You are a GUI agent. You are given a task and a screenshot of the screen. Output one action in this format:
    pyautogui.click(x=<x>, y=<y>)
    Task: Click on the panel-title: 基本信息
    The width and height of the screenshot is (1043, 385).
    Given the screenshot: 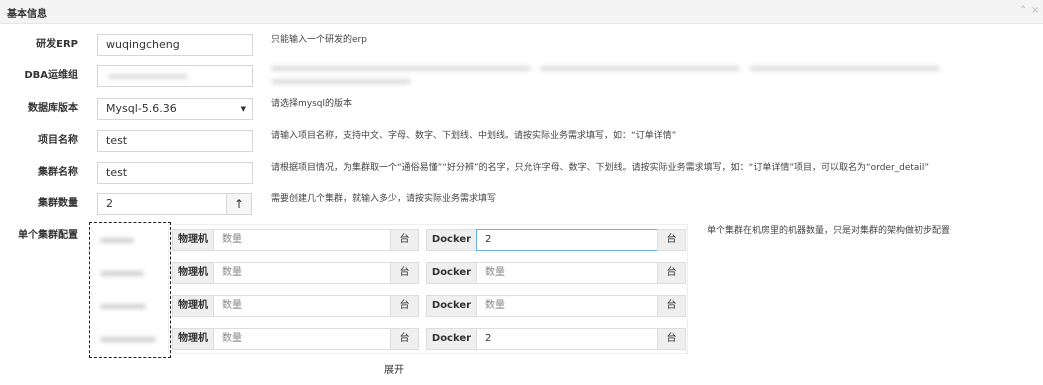 What is the action you would take?
    pyautogui.click(x=27, y=14)
    